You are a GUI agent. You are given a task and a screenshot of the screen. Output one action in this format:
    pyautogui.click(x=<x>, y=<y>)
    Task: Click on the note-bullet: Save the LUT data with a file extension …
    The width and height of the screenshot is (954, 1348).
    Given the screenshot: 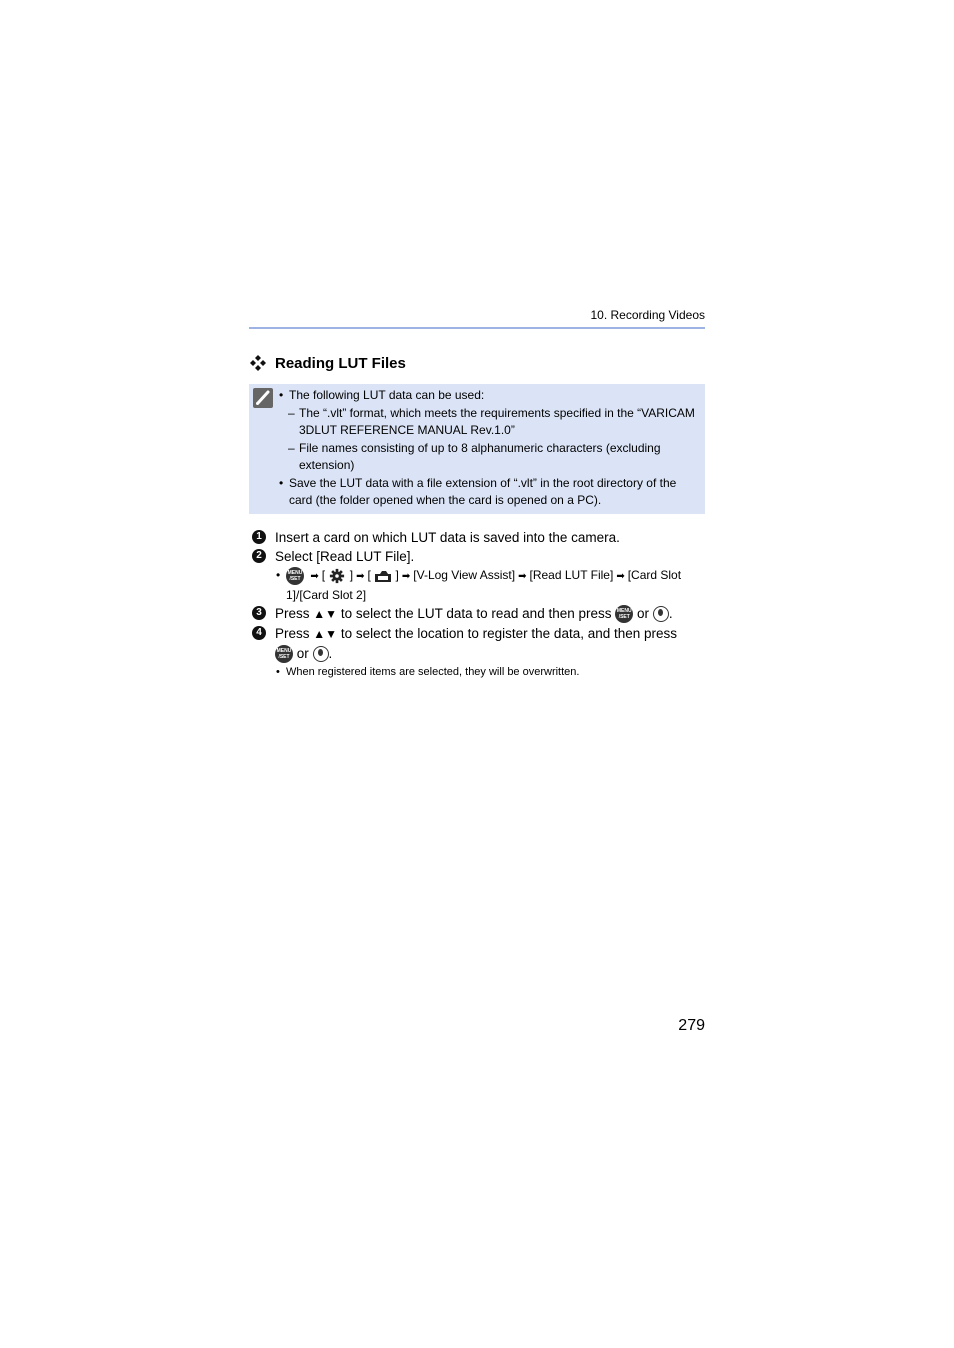 What is the action you would take?
    pyautogui.click(x=490, y=492)
    